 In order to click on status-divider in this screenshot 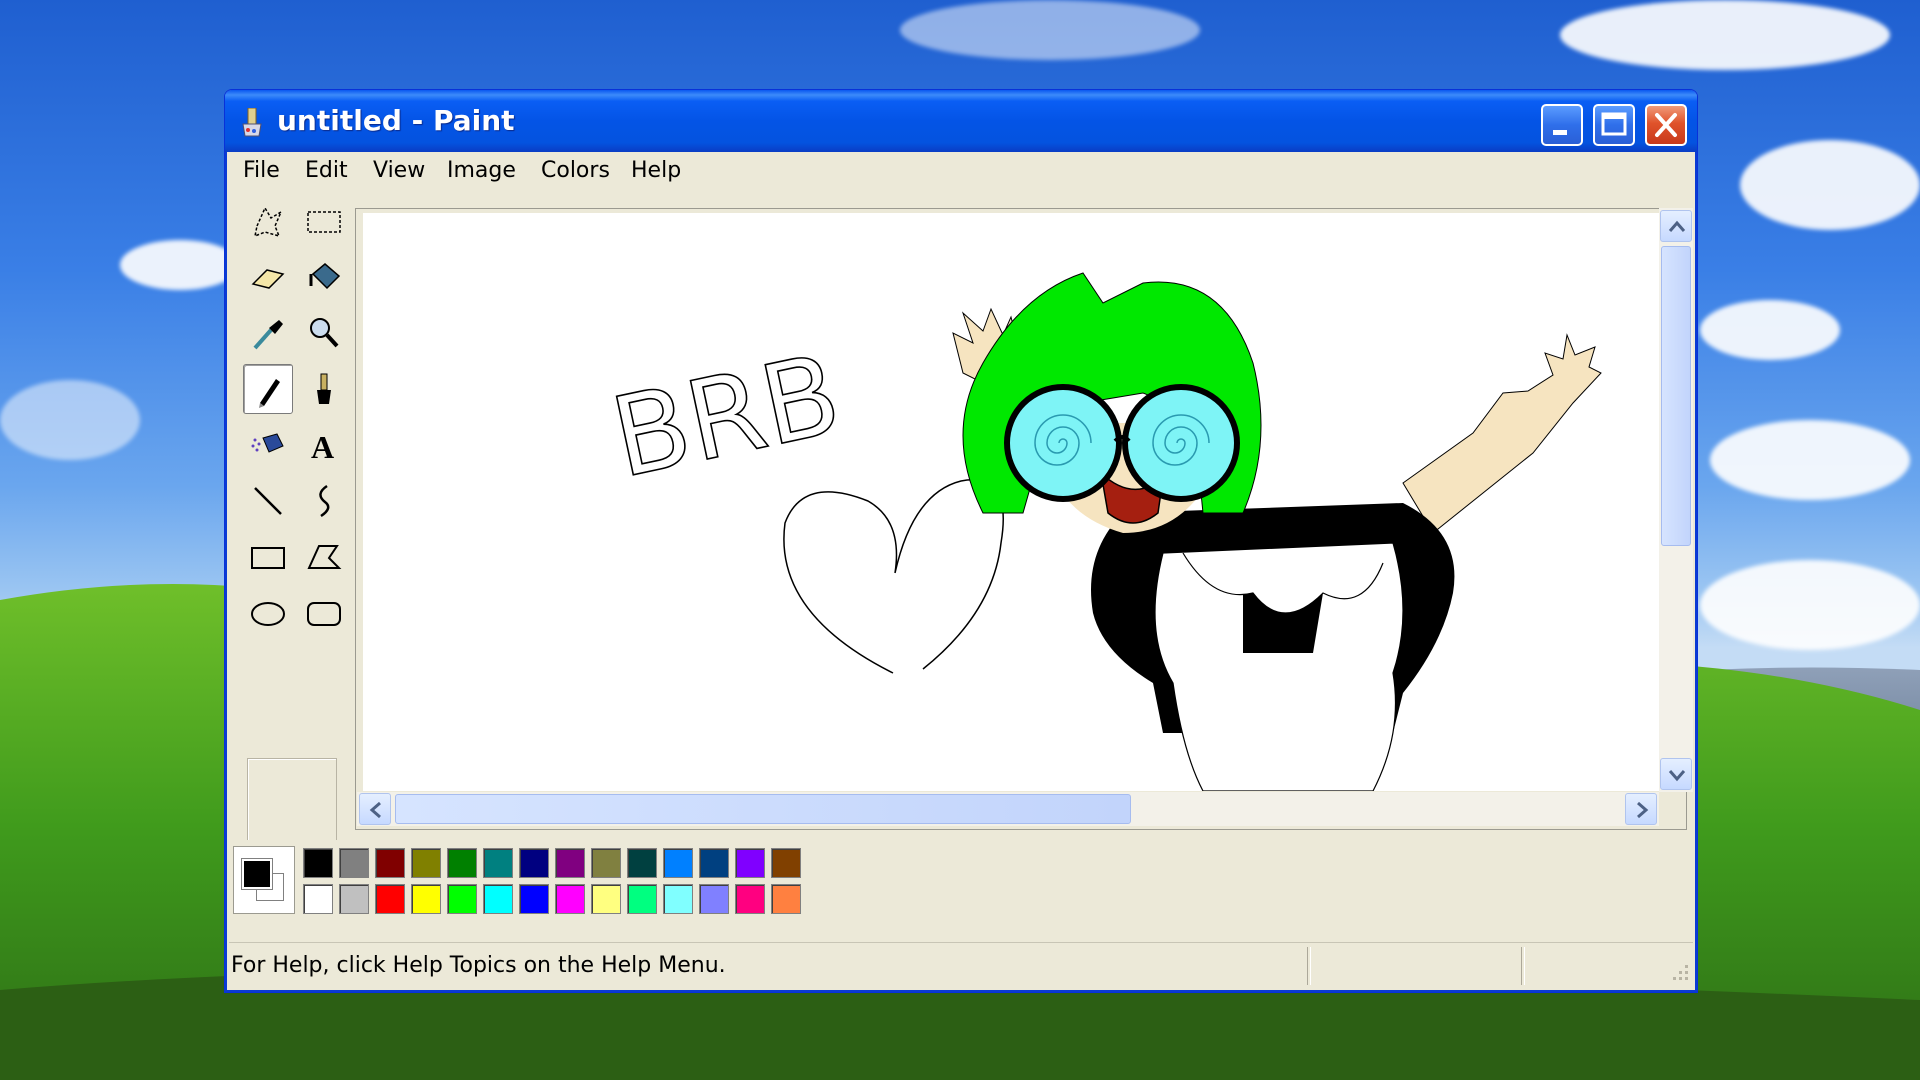, I will do `click(1309, 966)`.